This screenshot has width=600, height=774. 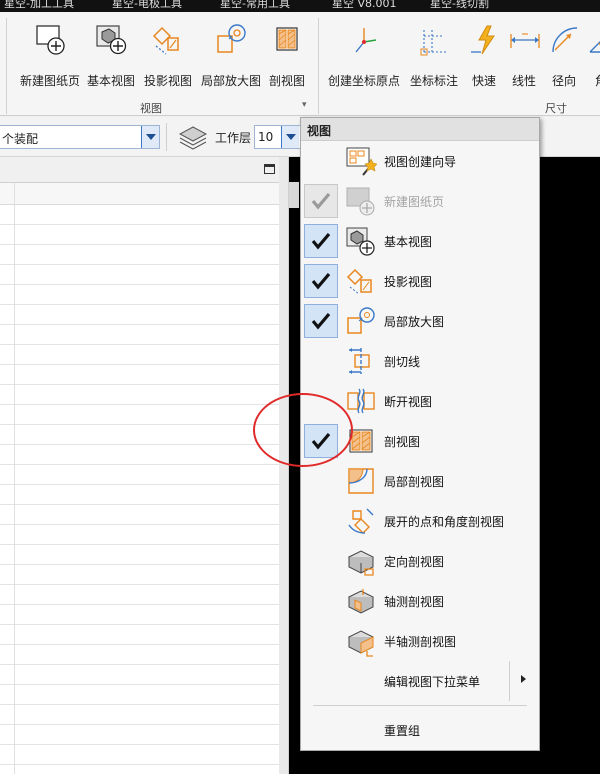 I want to click on menu-item-label: 基本视图, so click(x=408, y=242).